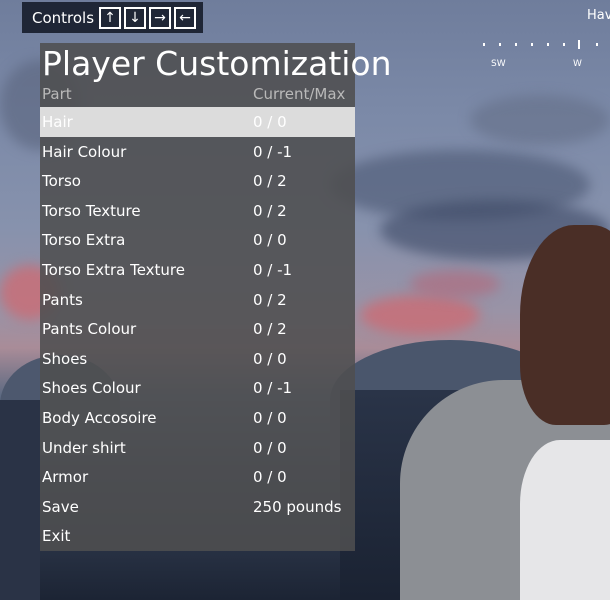 The image size is (610, 600). I want to click on menu-item-label: Pants, so click(62, 299).